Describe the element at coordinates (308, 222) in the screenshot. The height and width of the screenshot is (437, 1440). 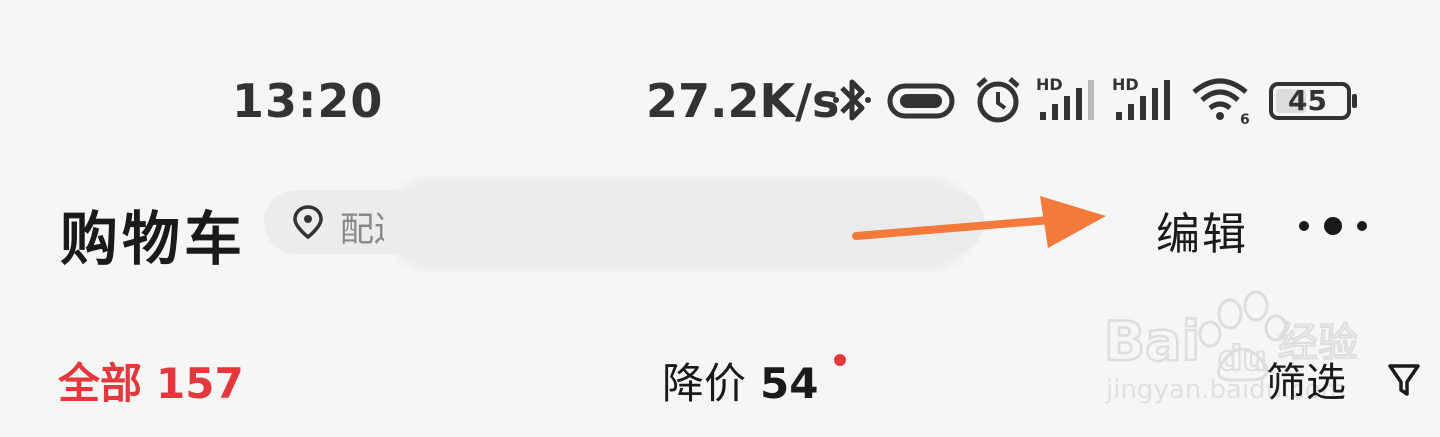
I see `location-pin-icon` at that location.